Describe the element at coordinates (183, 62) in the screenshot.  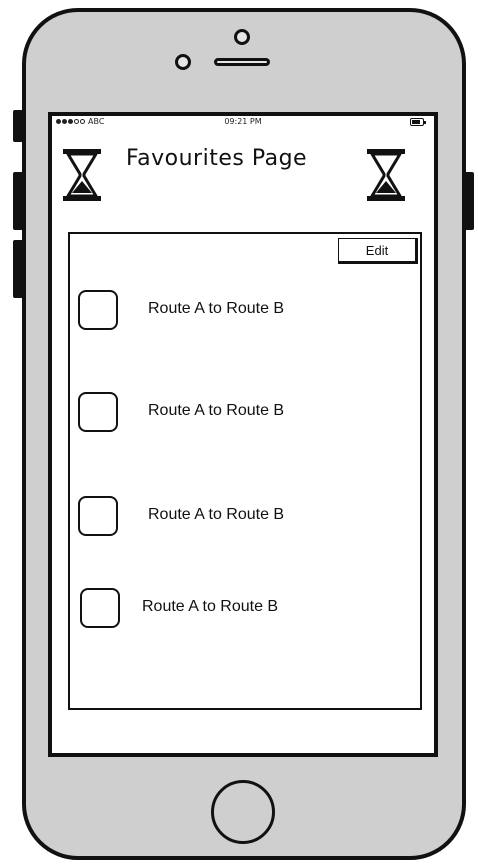
I see `front-camera` at that location.